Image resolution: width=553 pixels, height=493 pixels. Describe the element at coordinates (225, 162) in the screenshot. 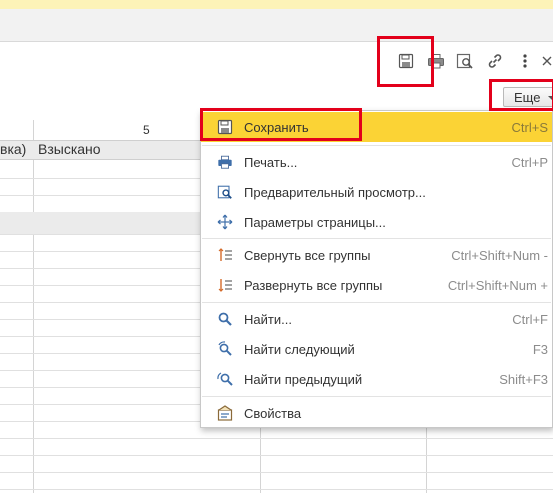

I see `print-icon` at that location.